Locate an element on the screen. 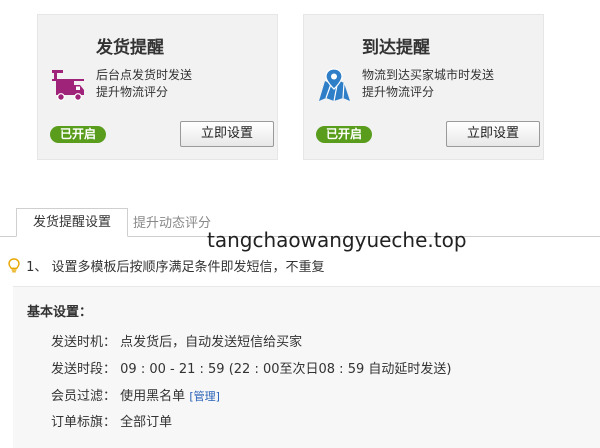  card-title: 发货提醒 is located at coordinates (130, 48).